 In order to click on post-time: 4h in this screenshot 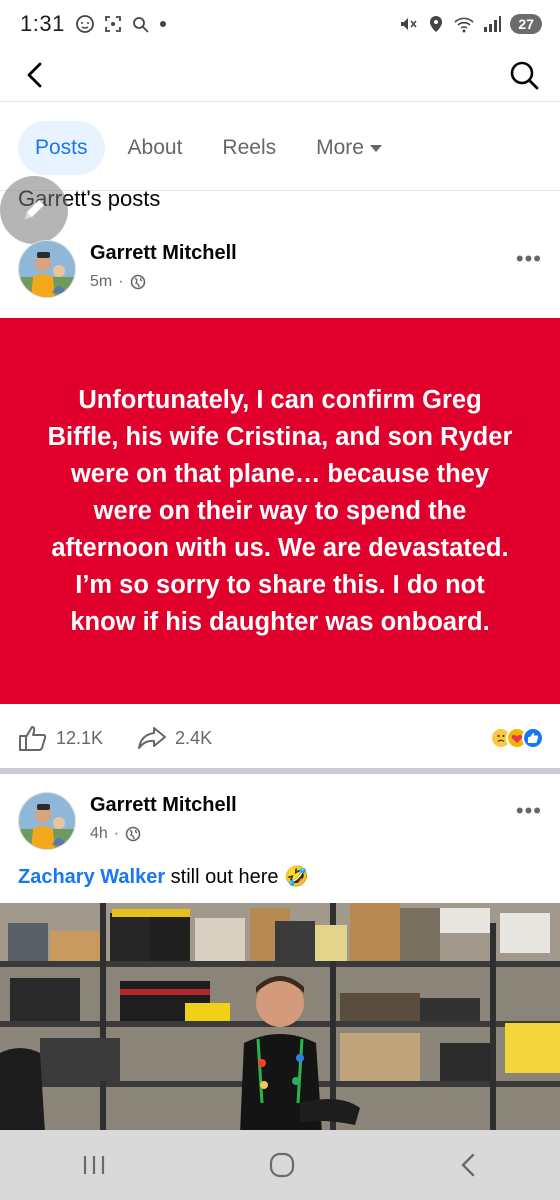, I will do `click(99, 833)`.